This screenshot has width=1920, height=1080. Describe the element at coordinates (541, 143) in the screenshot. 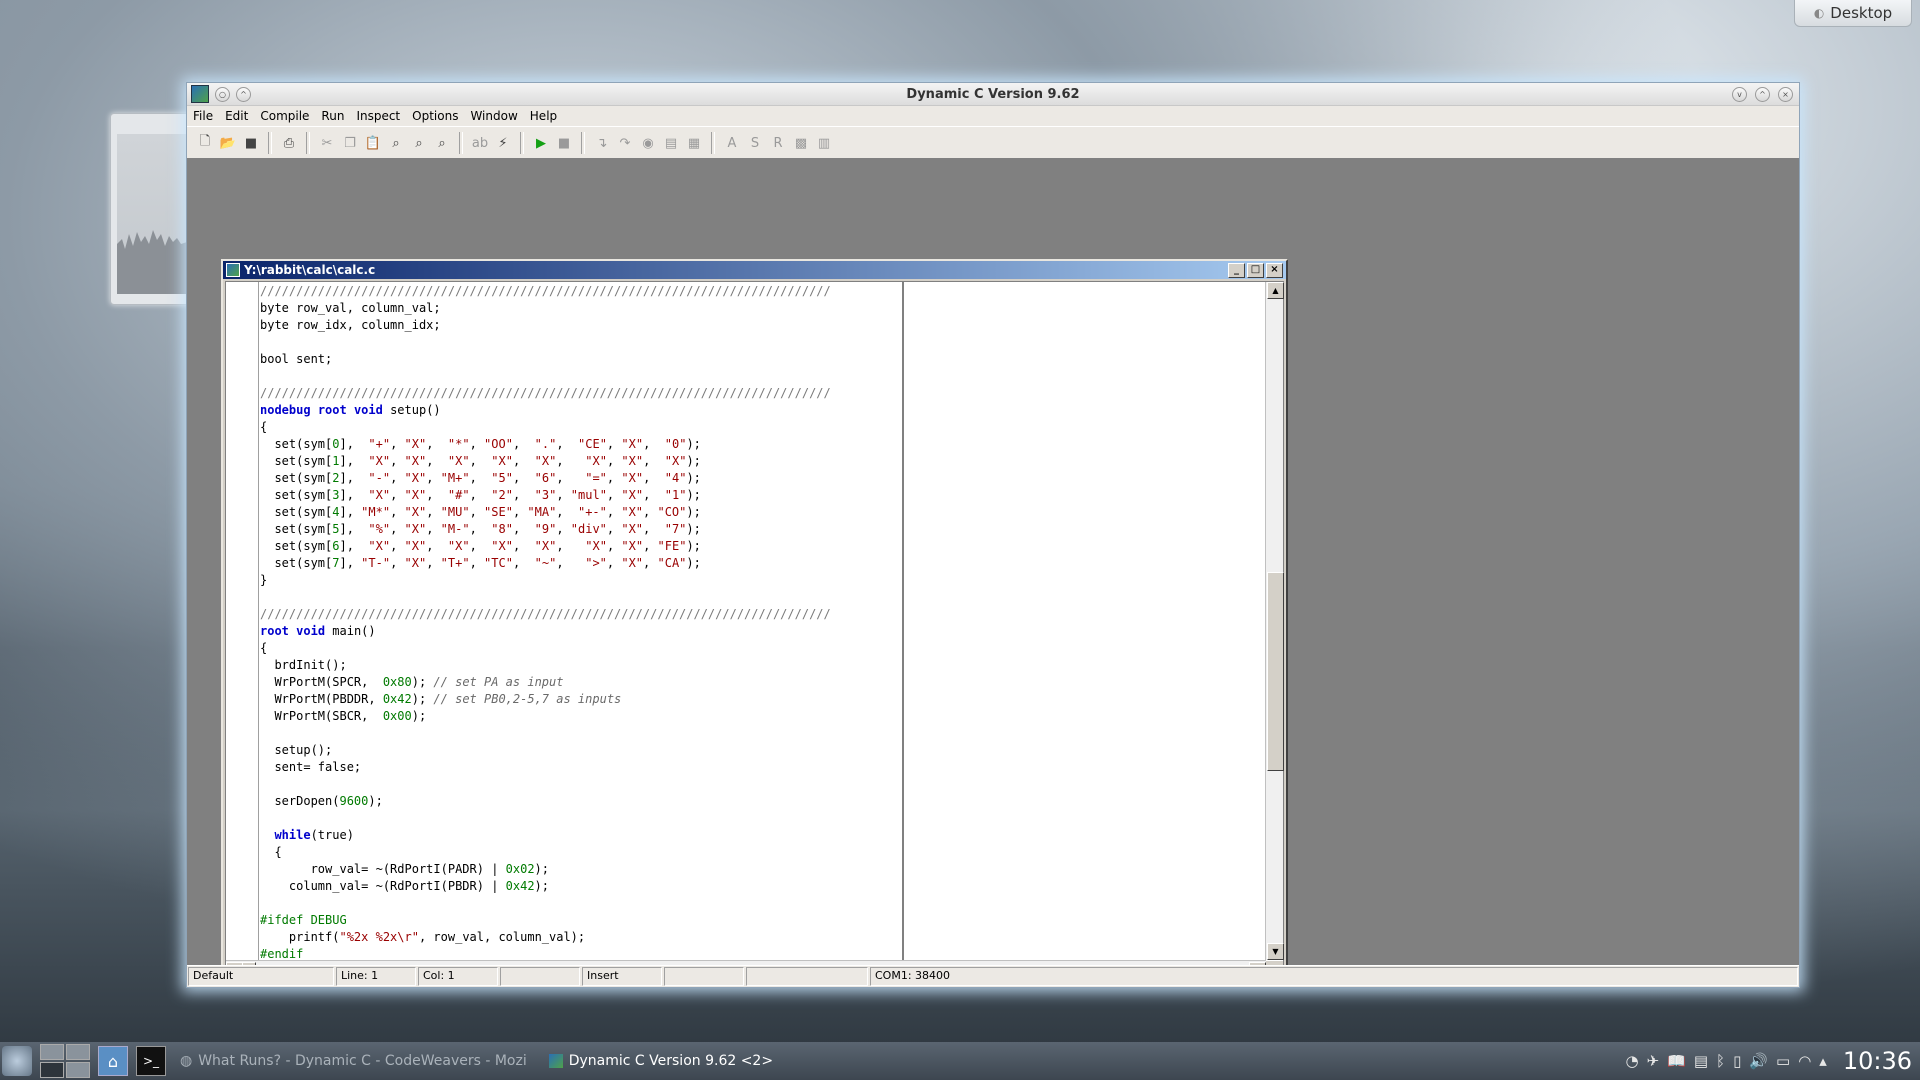

I see `run-icon: ▶` at that location.